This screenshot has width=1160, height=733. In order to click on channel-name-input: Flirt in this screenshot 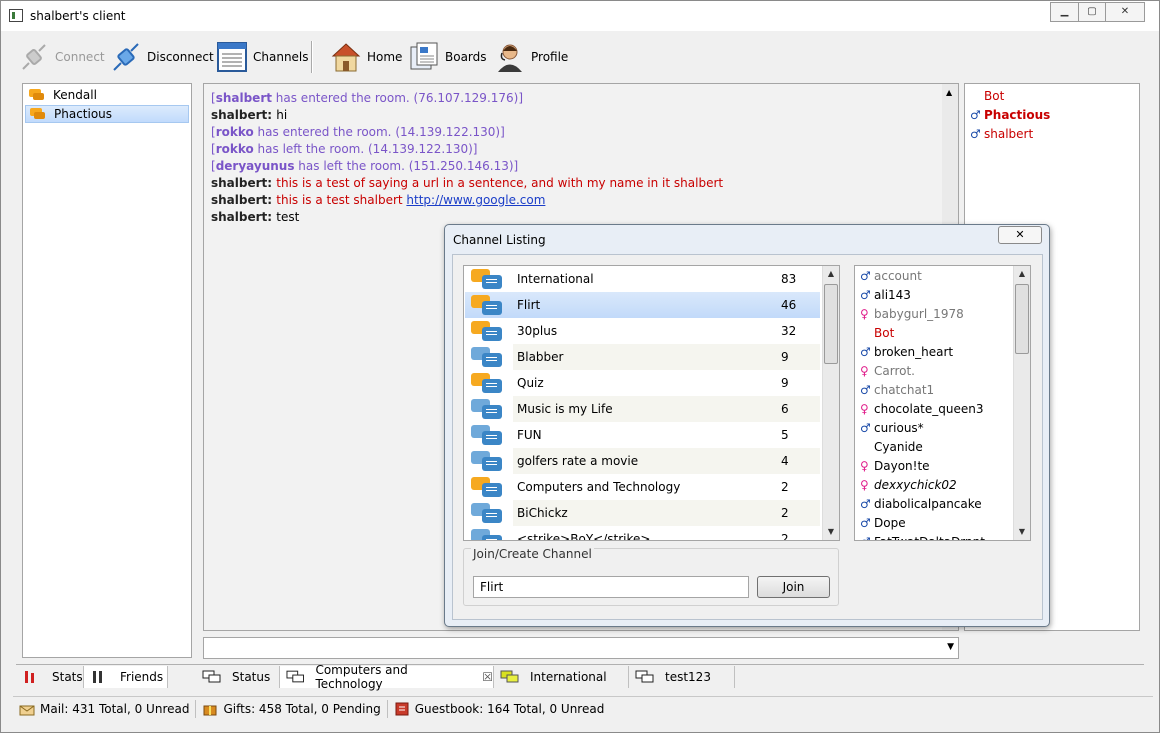, I will do `click(611, 587)`.